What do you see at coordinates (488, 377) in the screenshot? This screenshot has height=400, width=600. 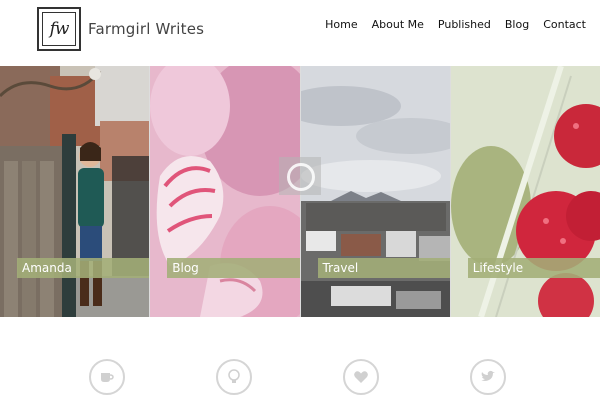 I see `twitter-bird-icon` at bounding box center [488, 377].